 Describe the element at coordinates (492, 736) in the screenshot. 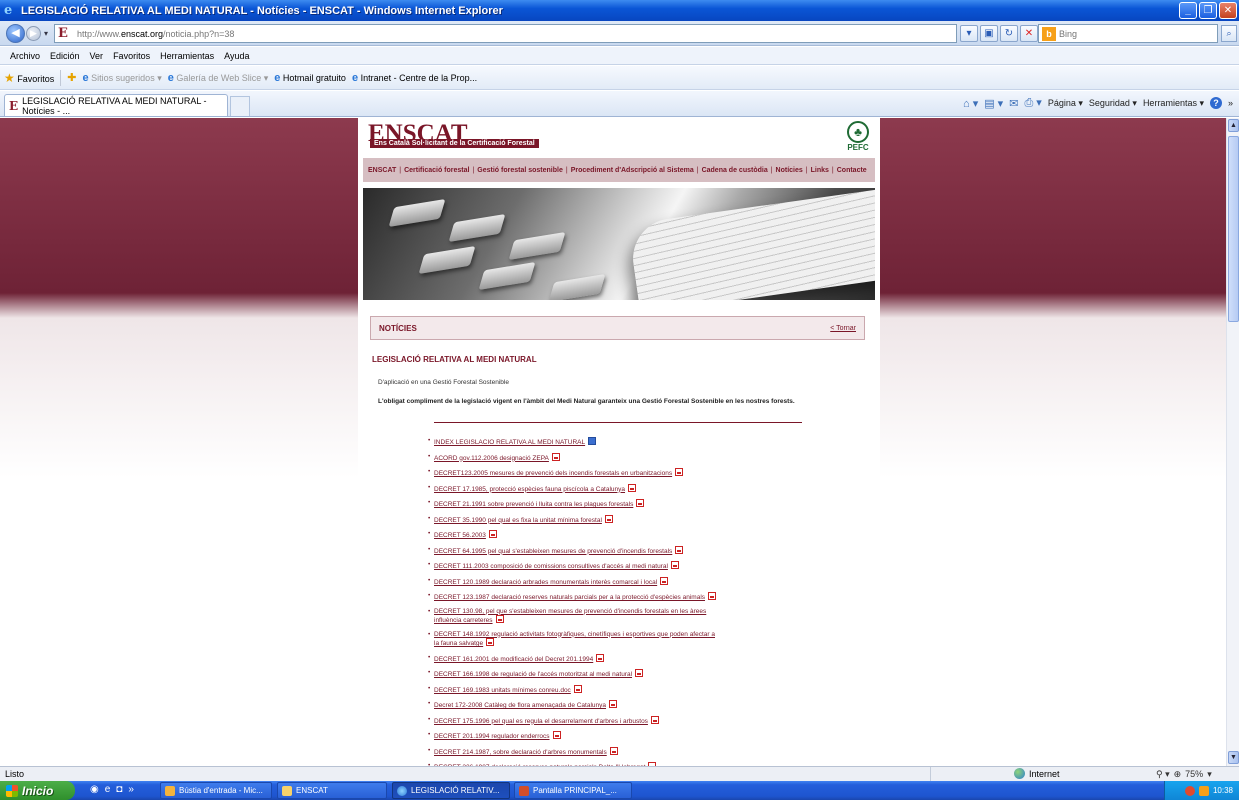

I see `document-link: DECRET 201.1994 regulador enderrocs` at that location.